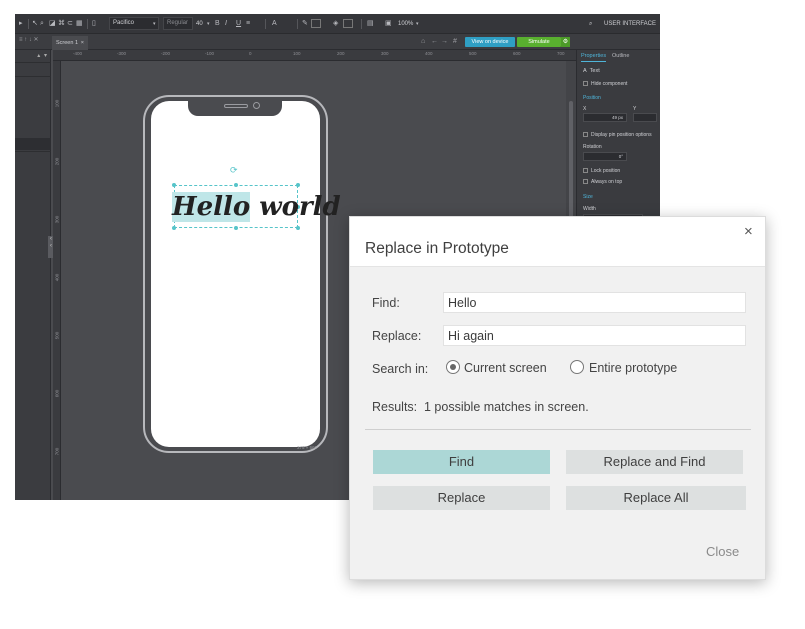  I want to click on pointer-icon: ↖, so click(35, 24).